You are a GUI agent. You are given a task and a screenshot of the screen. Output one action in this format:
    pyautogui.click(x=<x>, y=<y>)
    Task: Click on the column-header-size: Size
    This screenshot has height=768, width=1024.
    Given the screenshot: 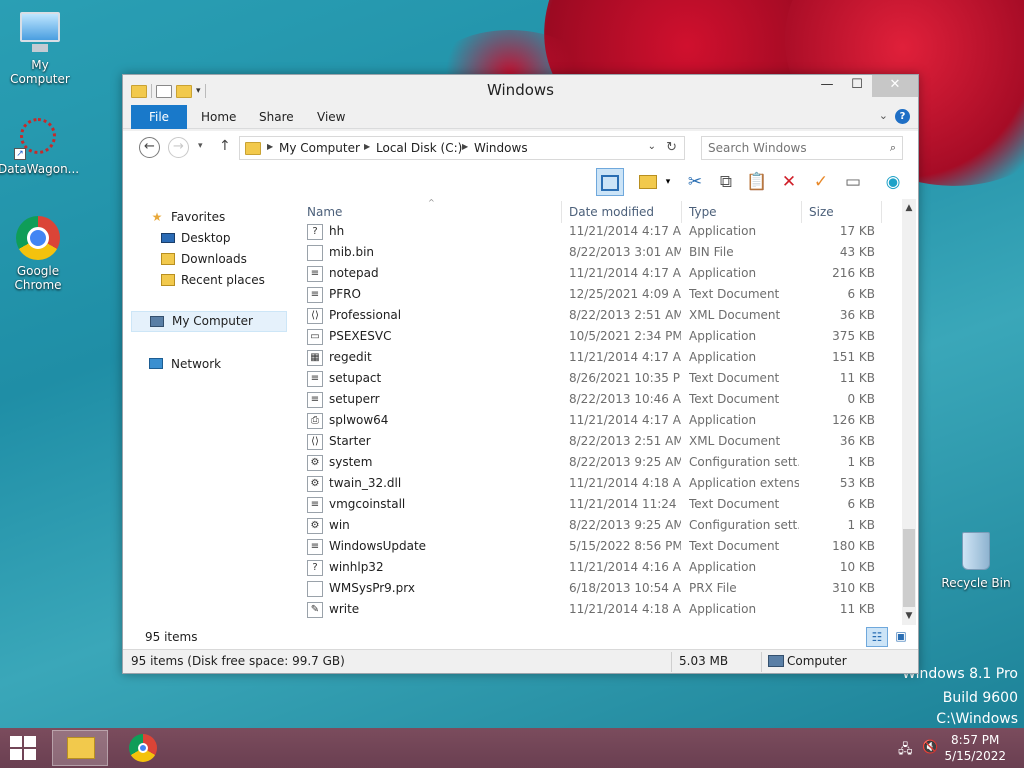 What is the action you would take?
    pyautogui.click(x=821, y=212)
    